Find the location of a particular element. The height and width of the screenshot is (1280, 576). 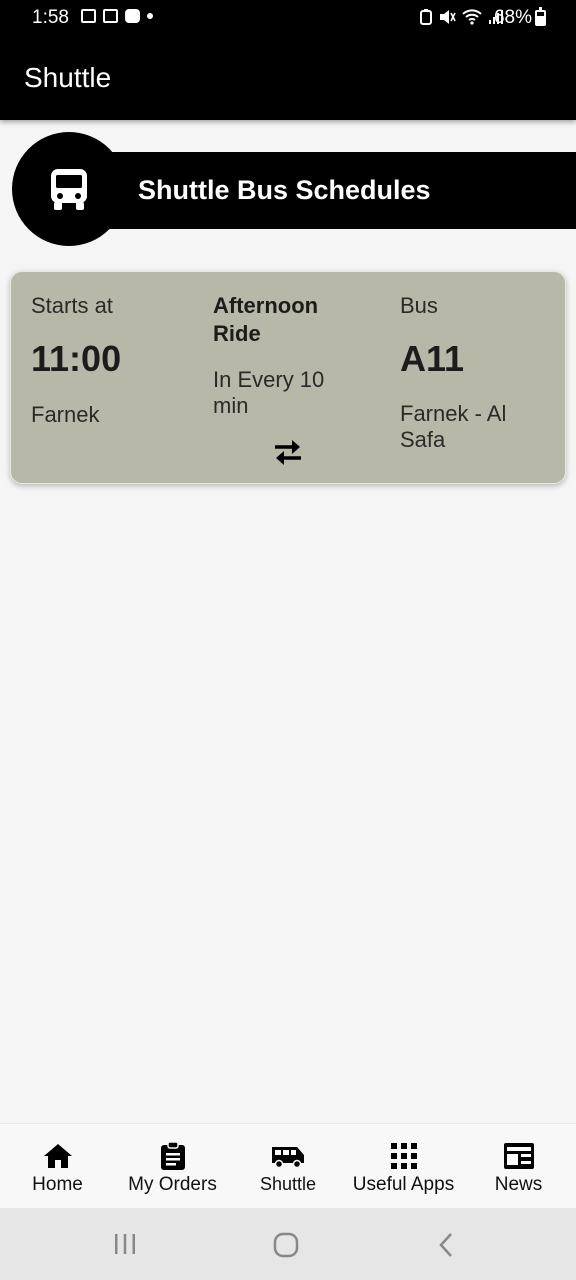

home-icon is located at coordinates (57, 1156).